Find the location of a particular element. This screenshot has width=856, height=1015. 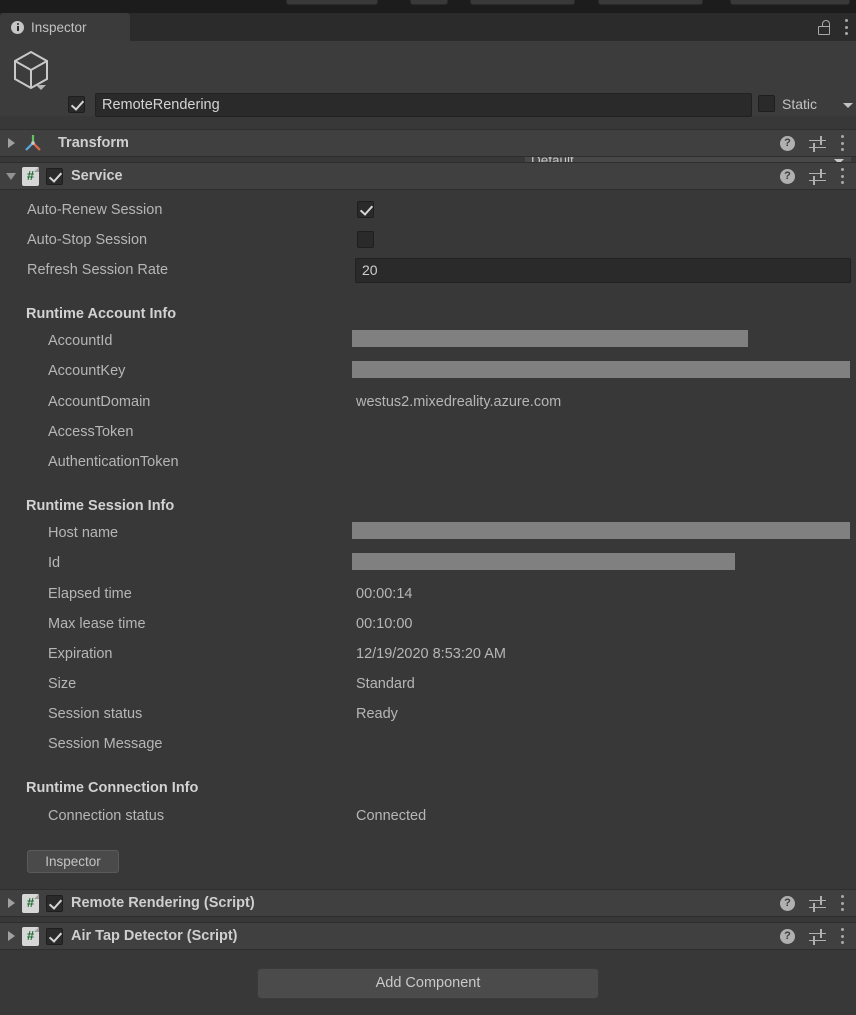

property-label-auto-stop: Auto-Stop Session is located at coordinates (87, 240).